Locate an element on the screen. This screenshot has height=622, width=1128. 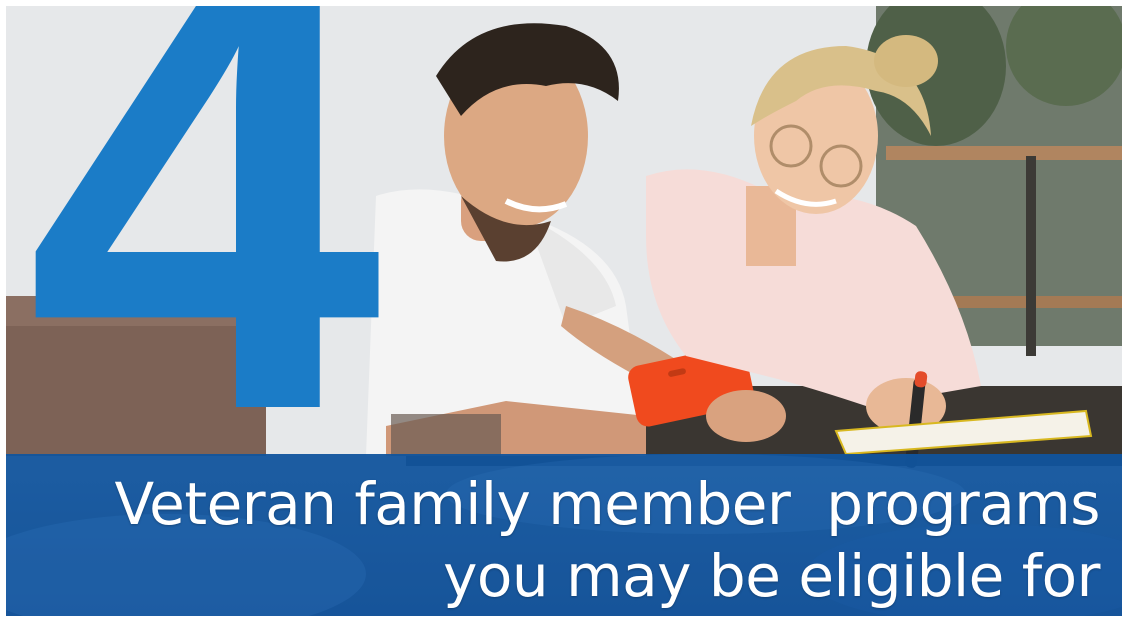
headline-line-2: you may be eligible for is located at coordinates (771, 576).